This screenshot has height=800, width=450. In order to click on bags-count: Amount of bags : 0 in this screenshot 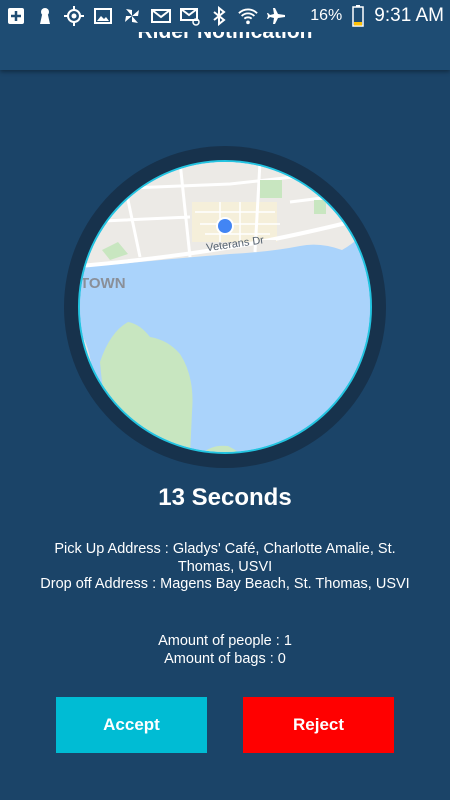, I will do `click(225, 658)`.